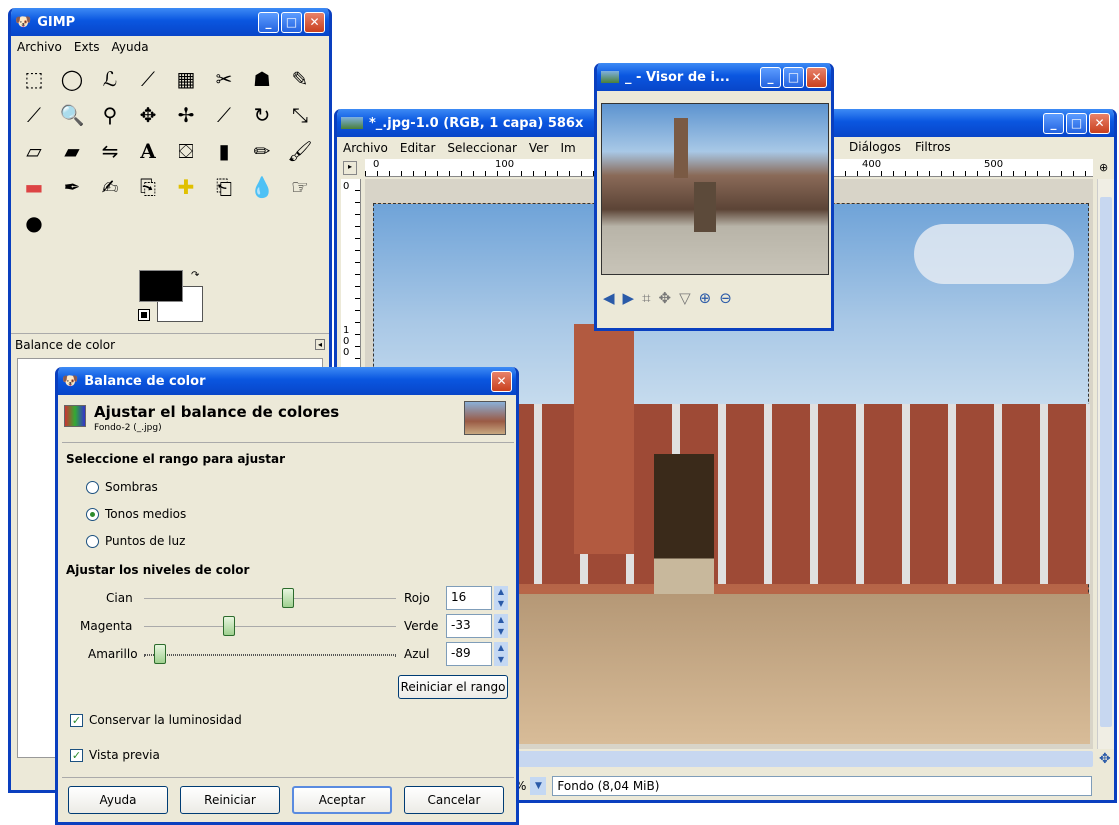 The height and width of the screenshot is (825, 1119). I want to click on menu-ayuda: Ayuda, so click(130, 47).